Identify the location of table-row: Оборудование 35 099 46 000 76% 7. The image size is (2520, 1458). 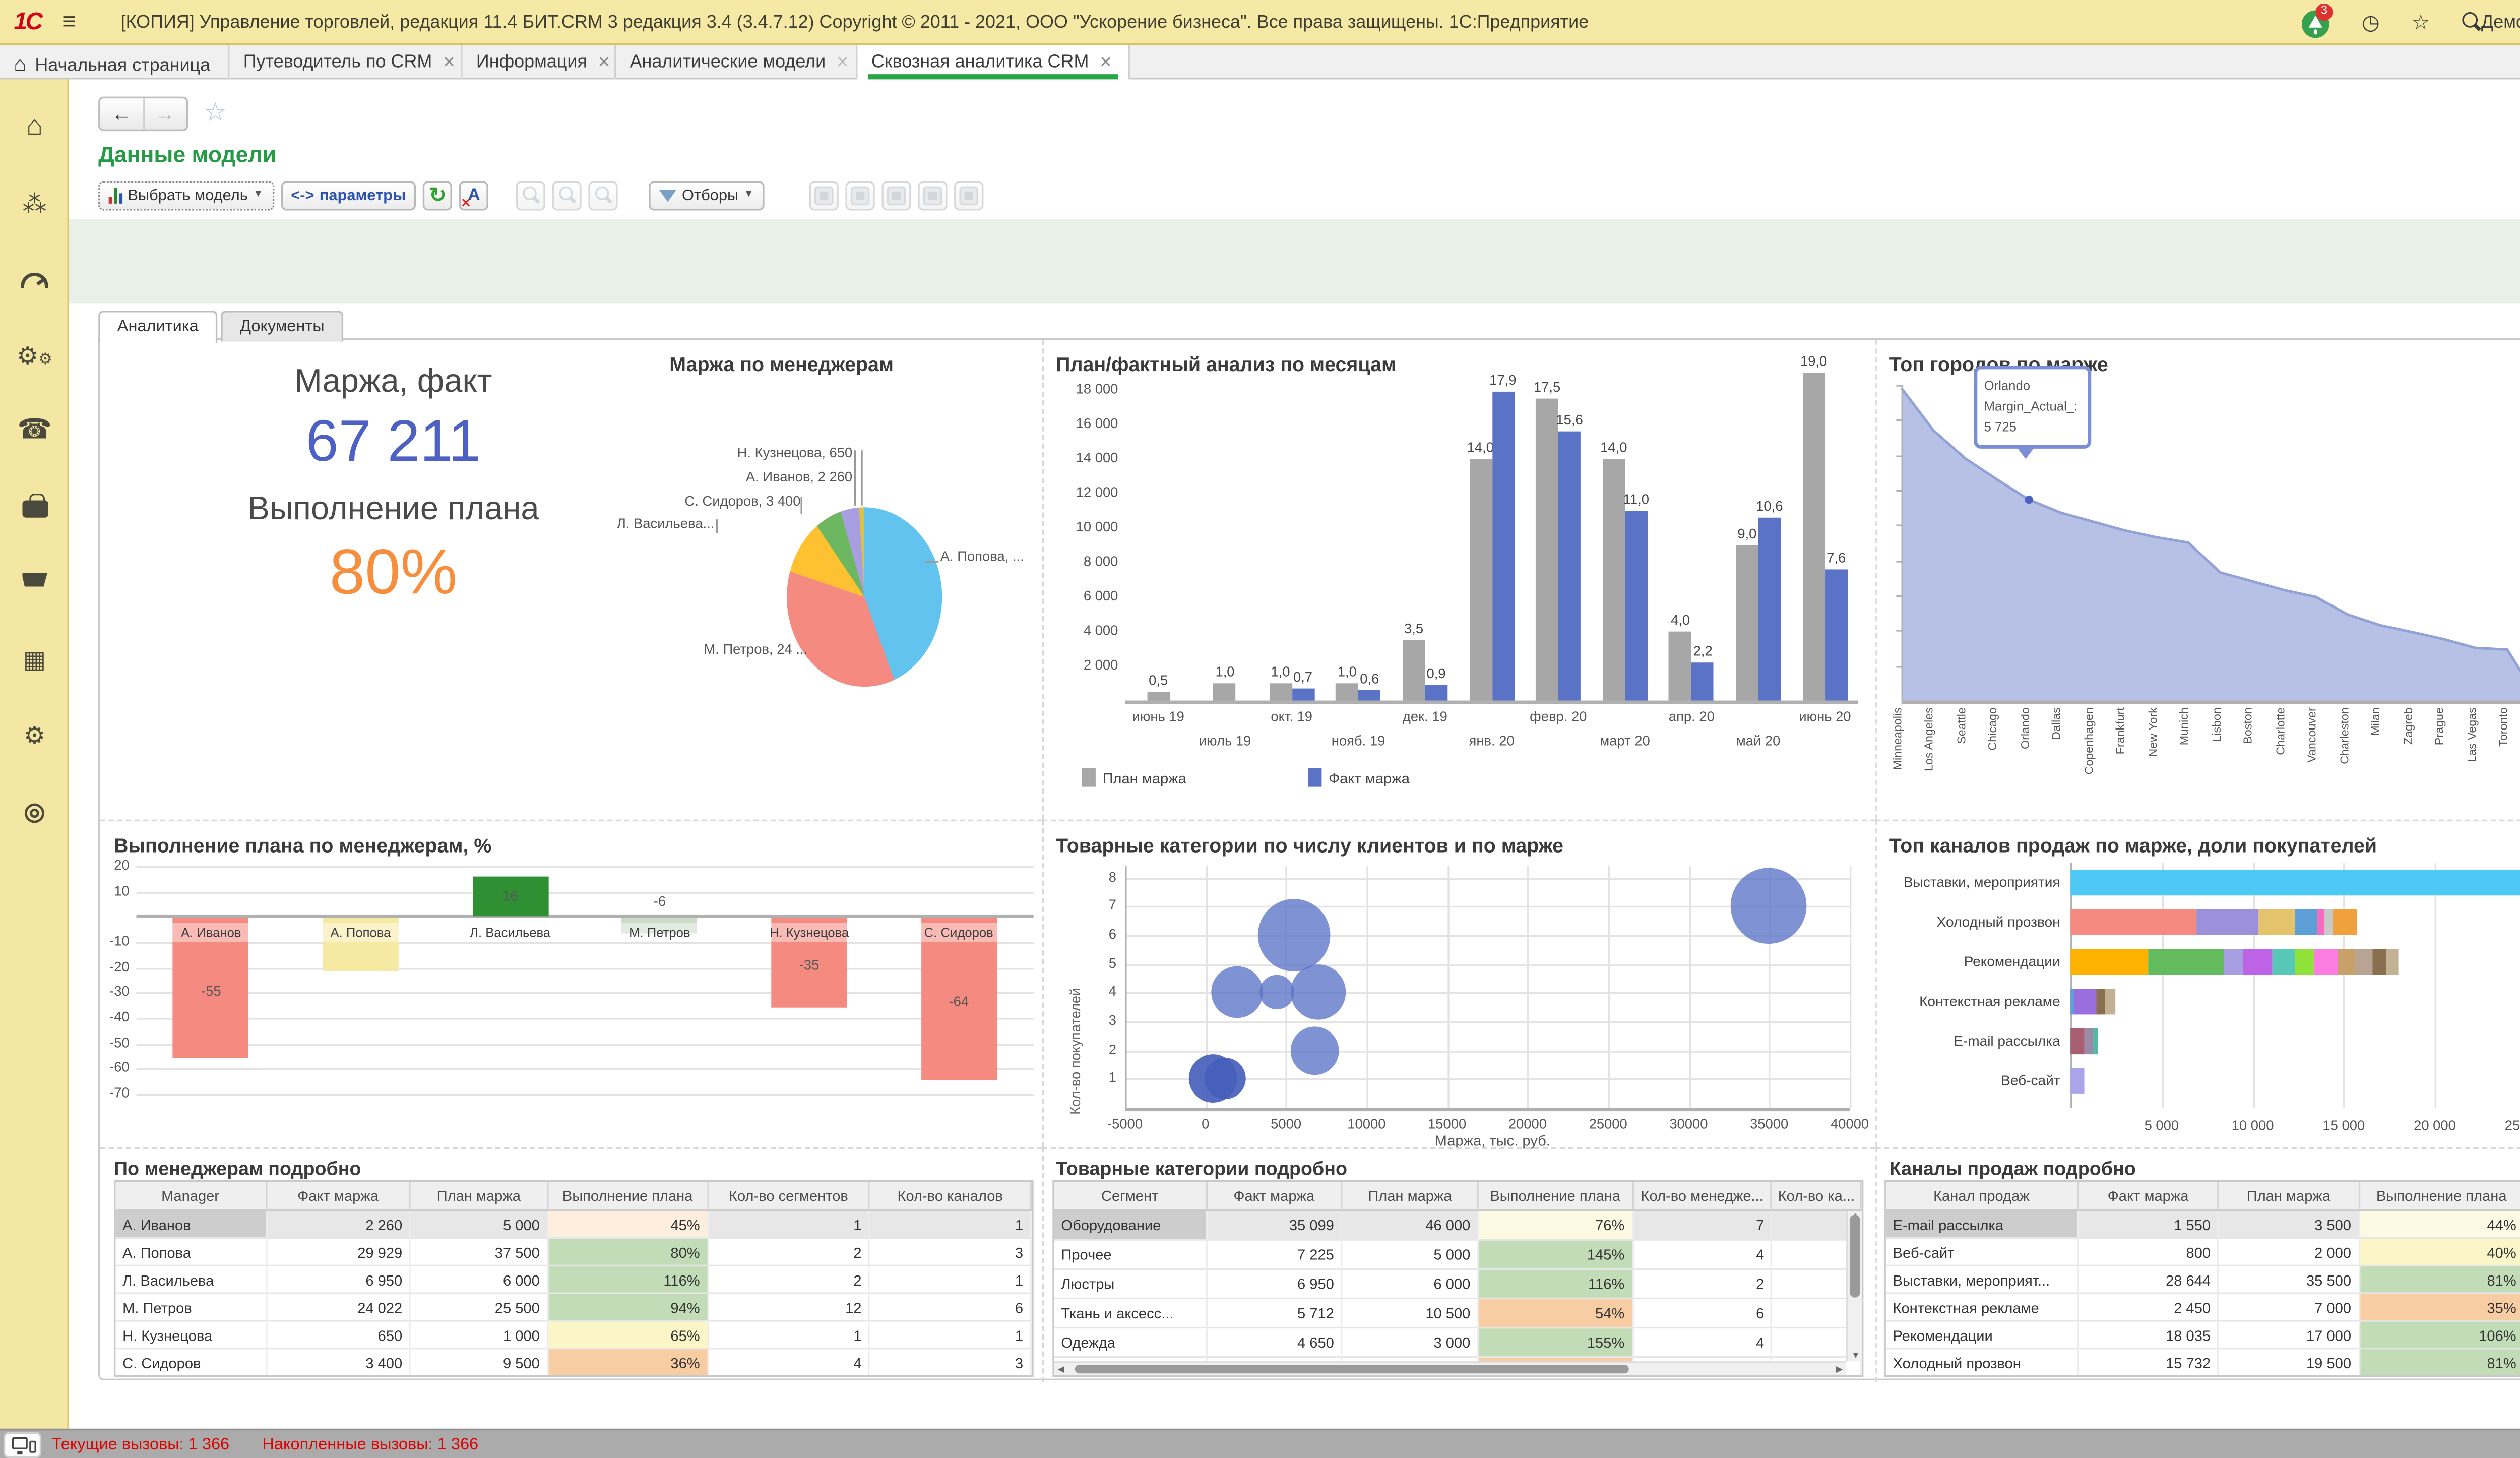
(1458, 1226).